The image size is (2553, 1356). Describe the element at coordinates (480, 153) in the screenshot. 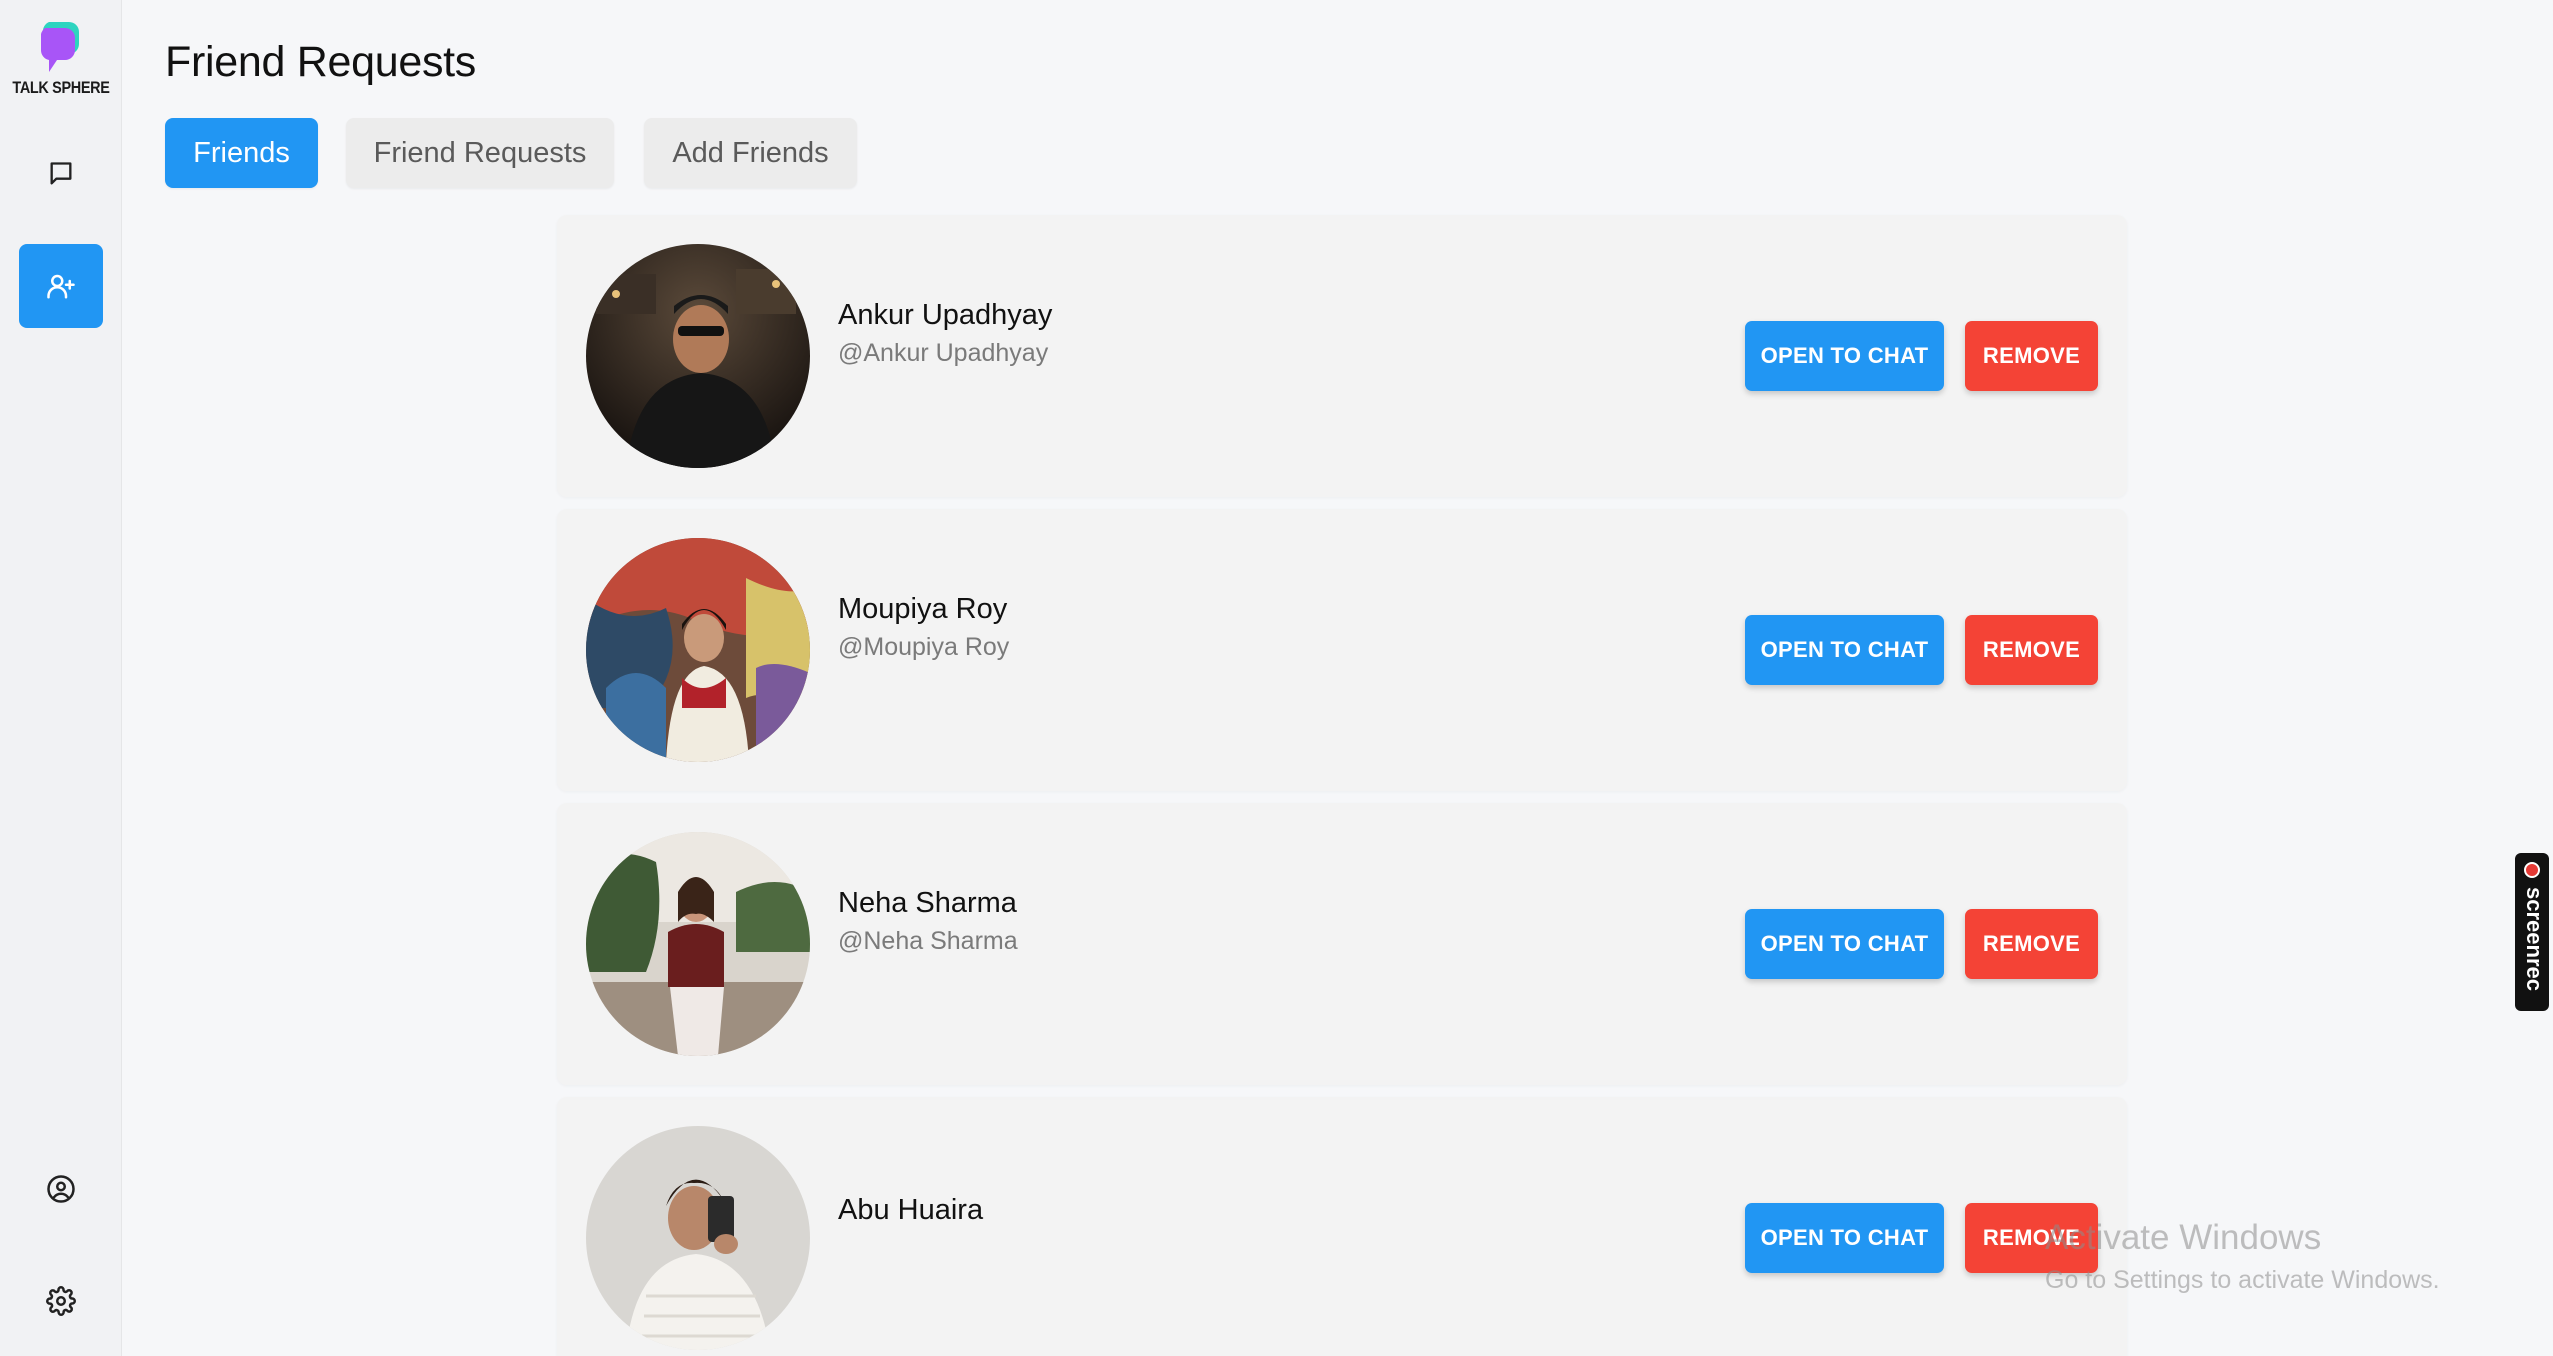

I see `tab-friend-requests: Friend Requests` at that location.